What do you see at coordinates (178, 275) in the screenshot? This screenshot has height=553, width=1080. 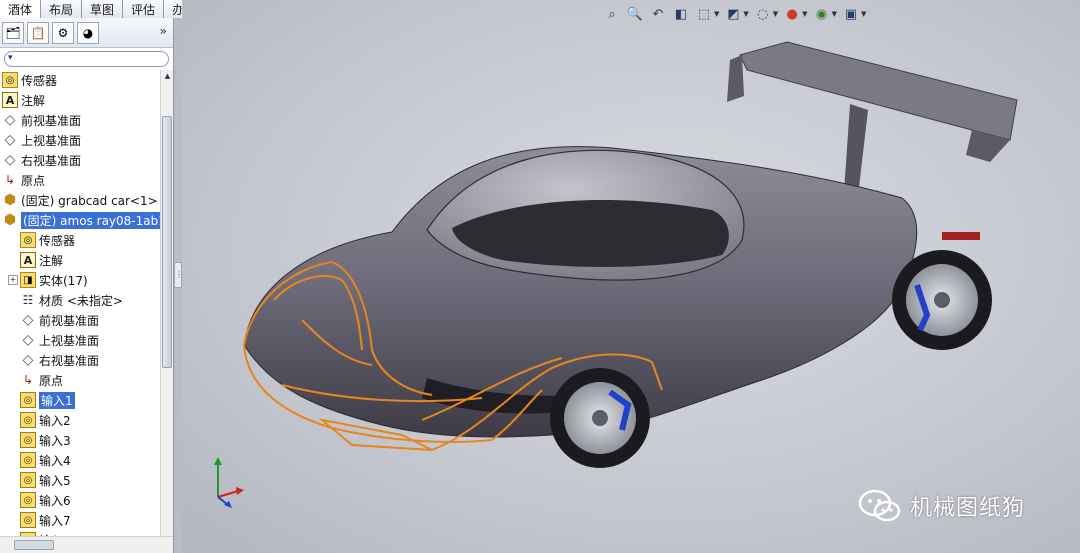 I see `panel-splitter-handle: ⋮` at bounding box center [178, 275].